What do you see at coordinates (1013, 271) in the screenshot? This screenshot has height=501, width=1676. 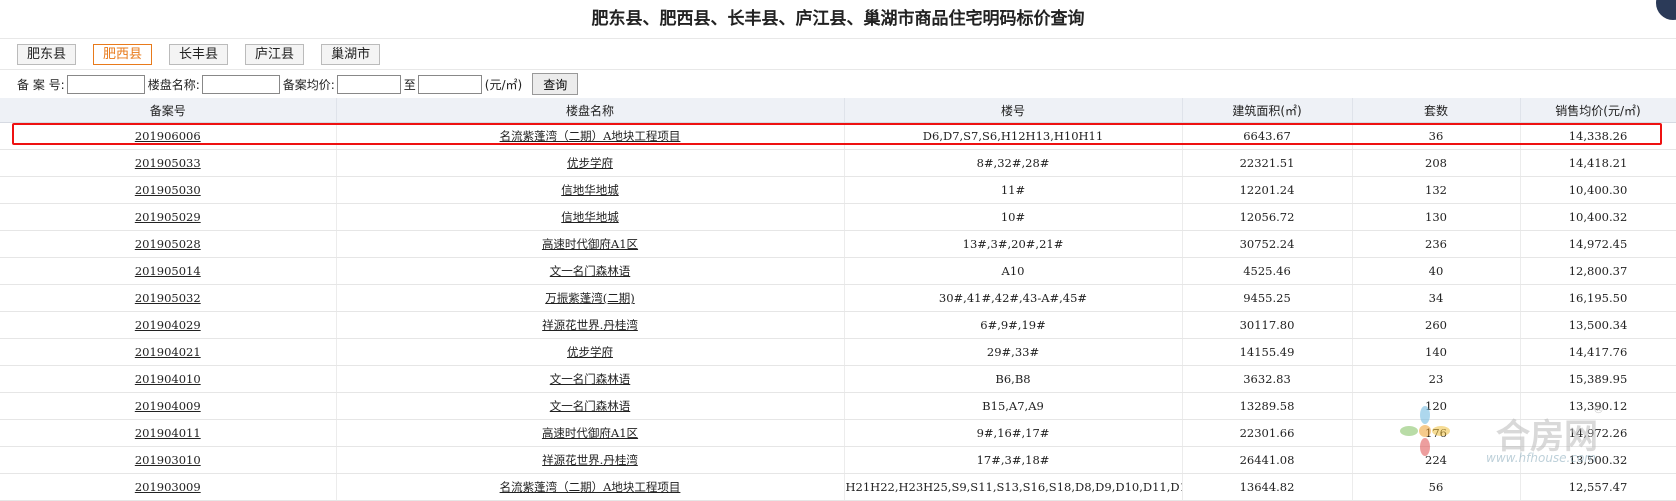 I see `building-no-cell: A10` at bounding box center [1013, 271].